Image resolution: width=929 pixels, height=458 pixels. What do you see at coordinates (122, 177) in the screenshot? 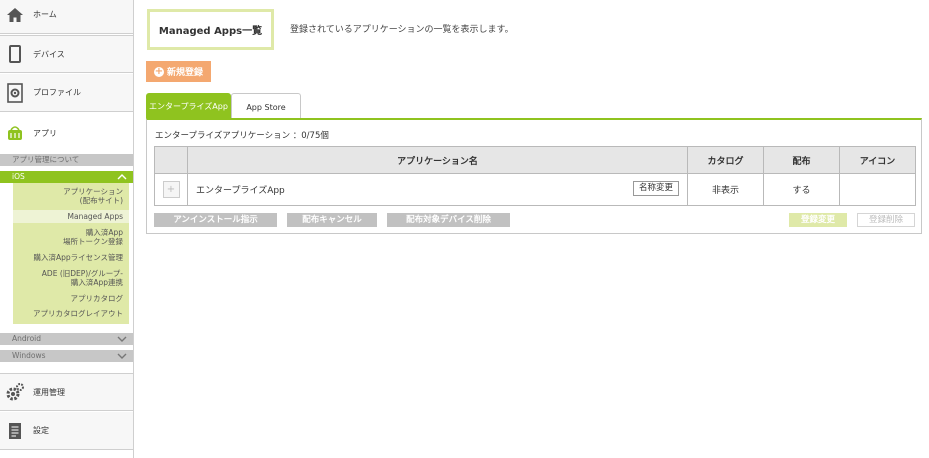
I see `chevron-up-icon` at bounding box center [122, 177].